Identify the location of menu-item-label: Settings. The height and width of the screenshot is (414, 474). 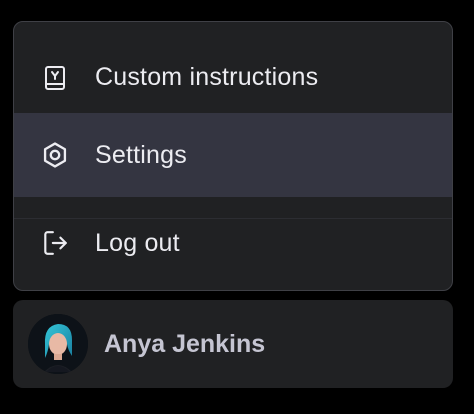
(141, 154).